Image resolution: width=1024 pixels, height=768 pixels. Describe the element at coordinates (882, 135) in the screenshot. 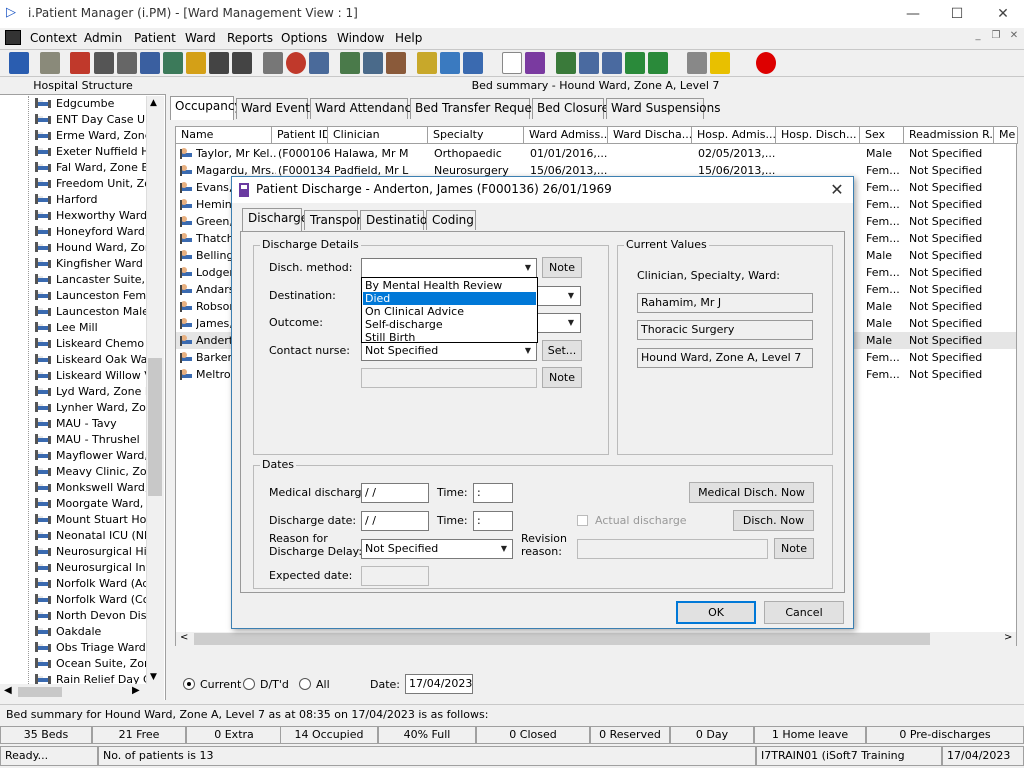

I see `col-sex: Sex` at that location.